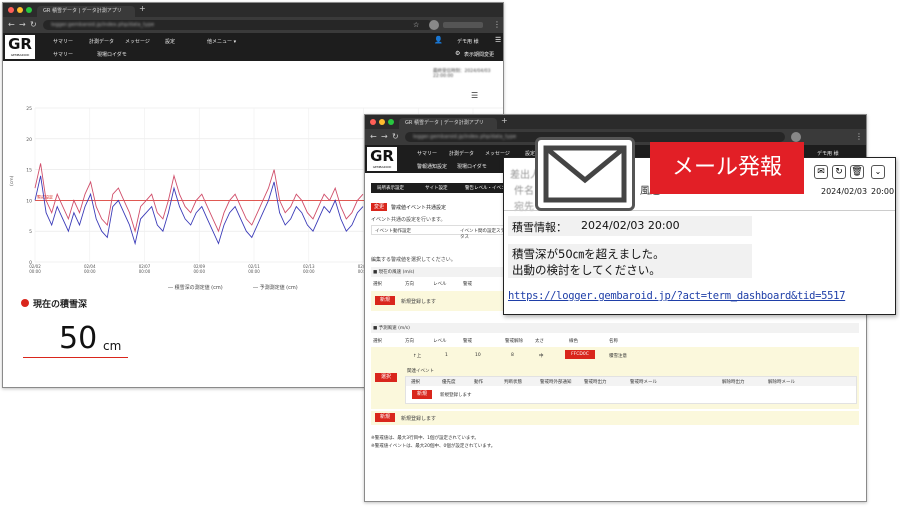 The width and height of the screenshot is (900, 520). I want to click on refresh-icon: ↻, so click(839, 172).